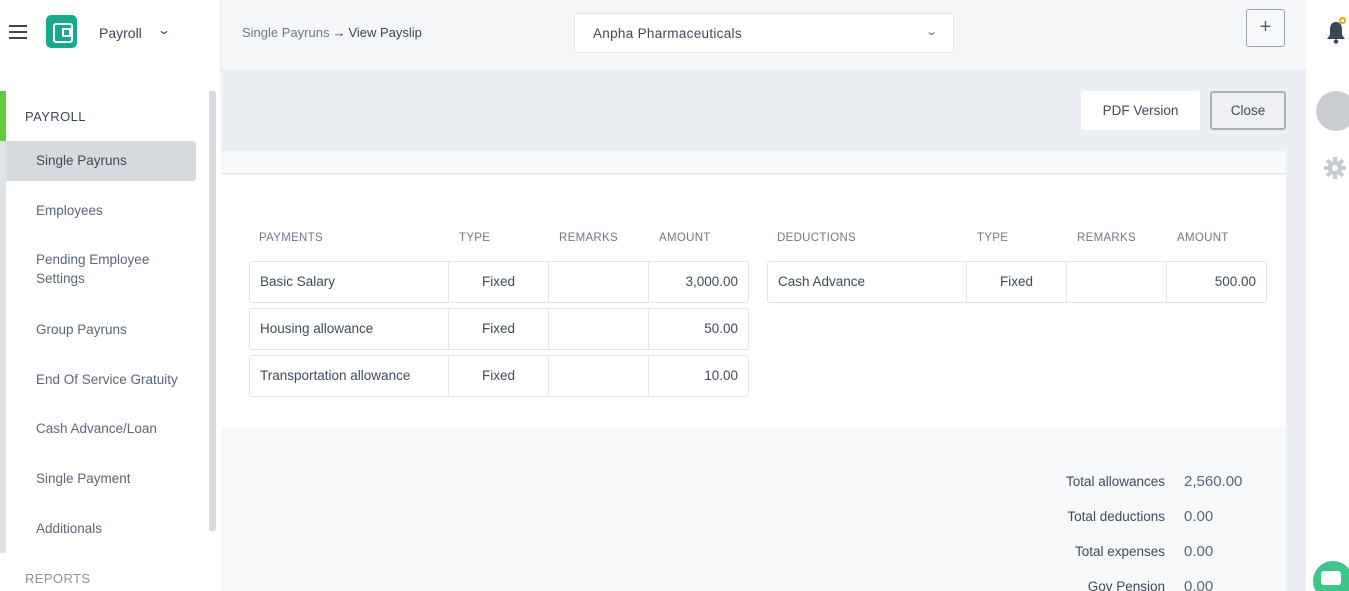 This screenshot has height=591, width=1349. I want to click on app-logo-icon, so click(61, 31).